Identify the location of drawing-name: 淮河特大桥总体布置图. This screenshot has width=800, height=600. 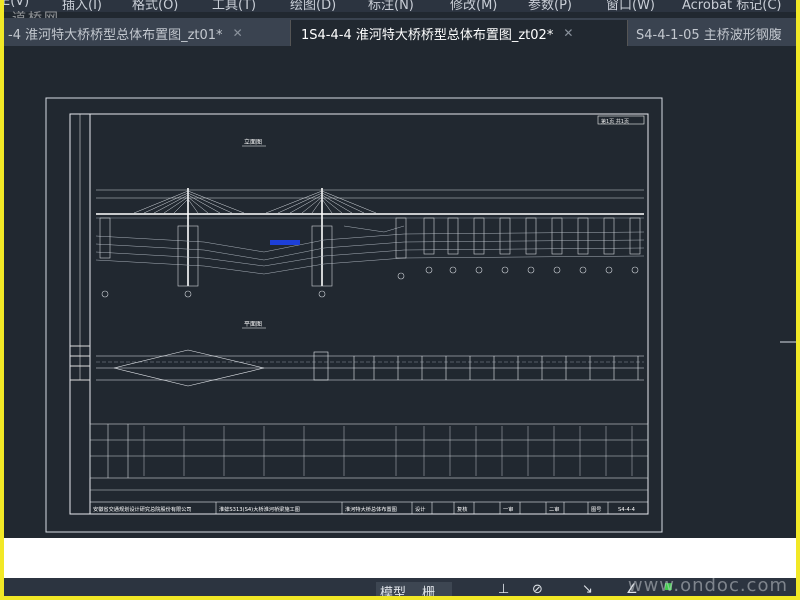
(371, 509).